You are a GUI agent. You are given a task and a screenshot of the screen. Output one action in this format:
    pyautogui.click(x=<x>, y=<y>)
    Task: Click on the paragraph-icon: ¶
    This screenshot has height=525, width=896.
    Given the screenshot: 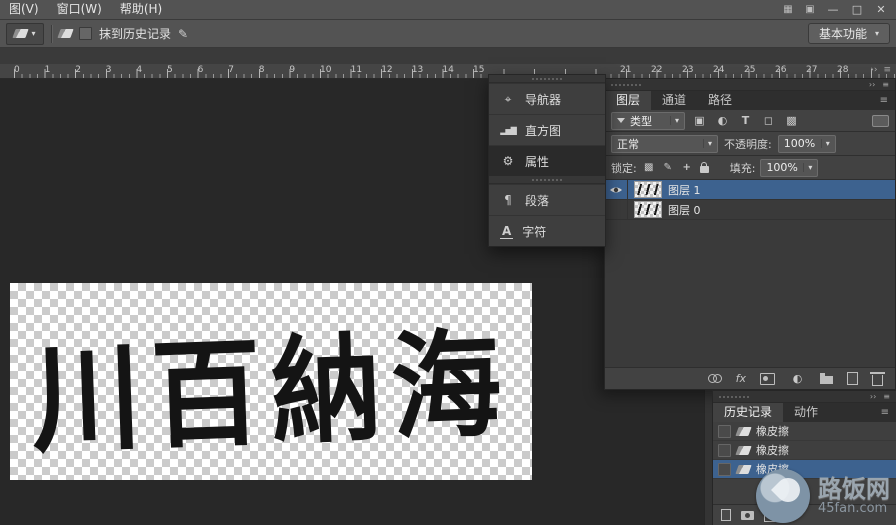 What is the action you would take?
    pyautogui.click(x=508, y=200)
    